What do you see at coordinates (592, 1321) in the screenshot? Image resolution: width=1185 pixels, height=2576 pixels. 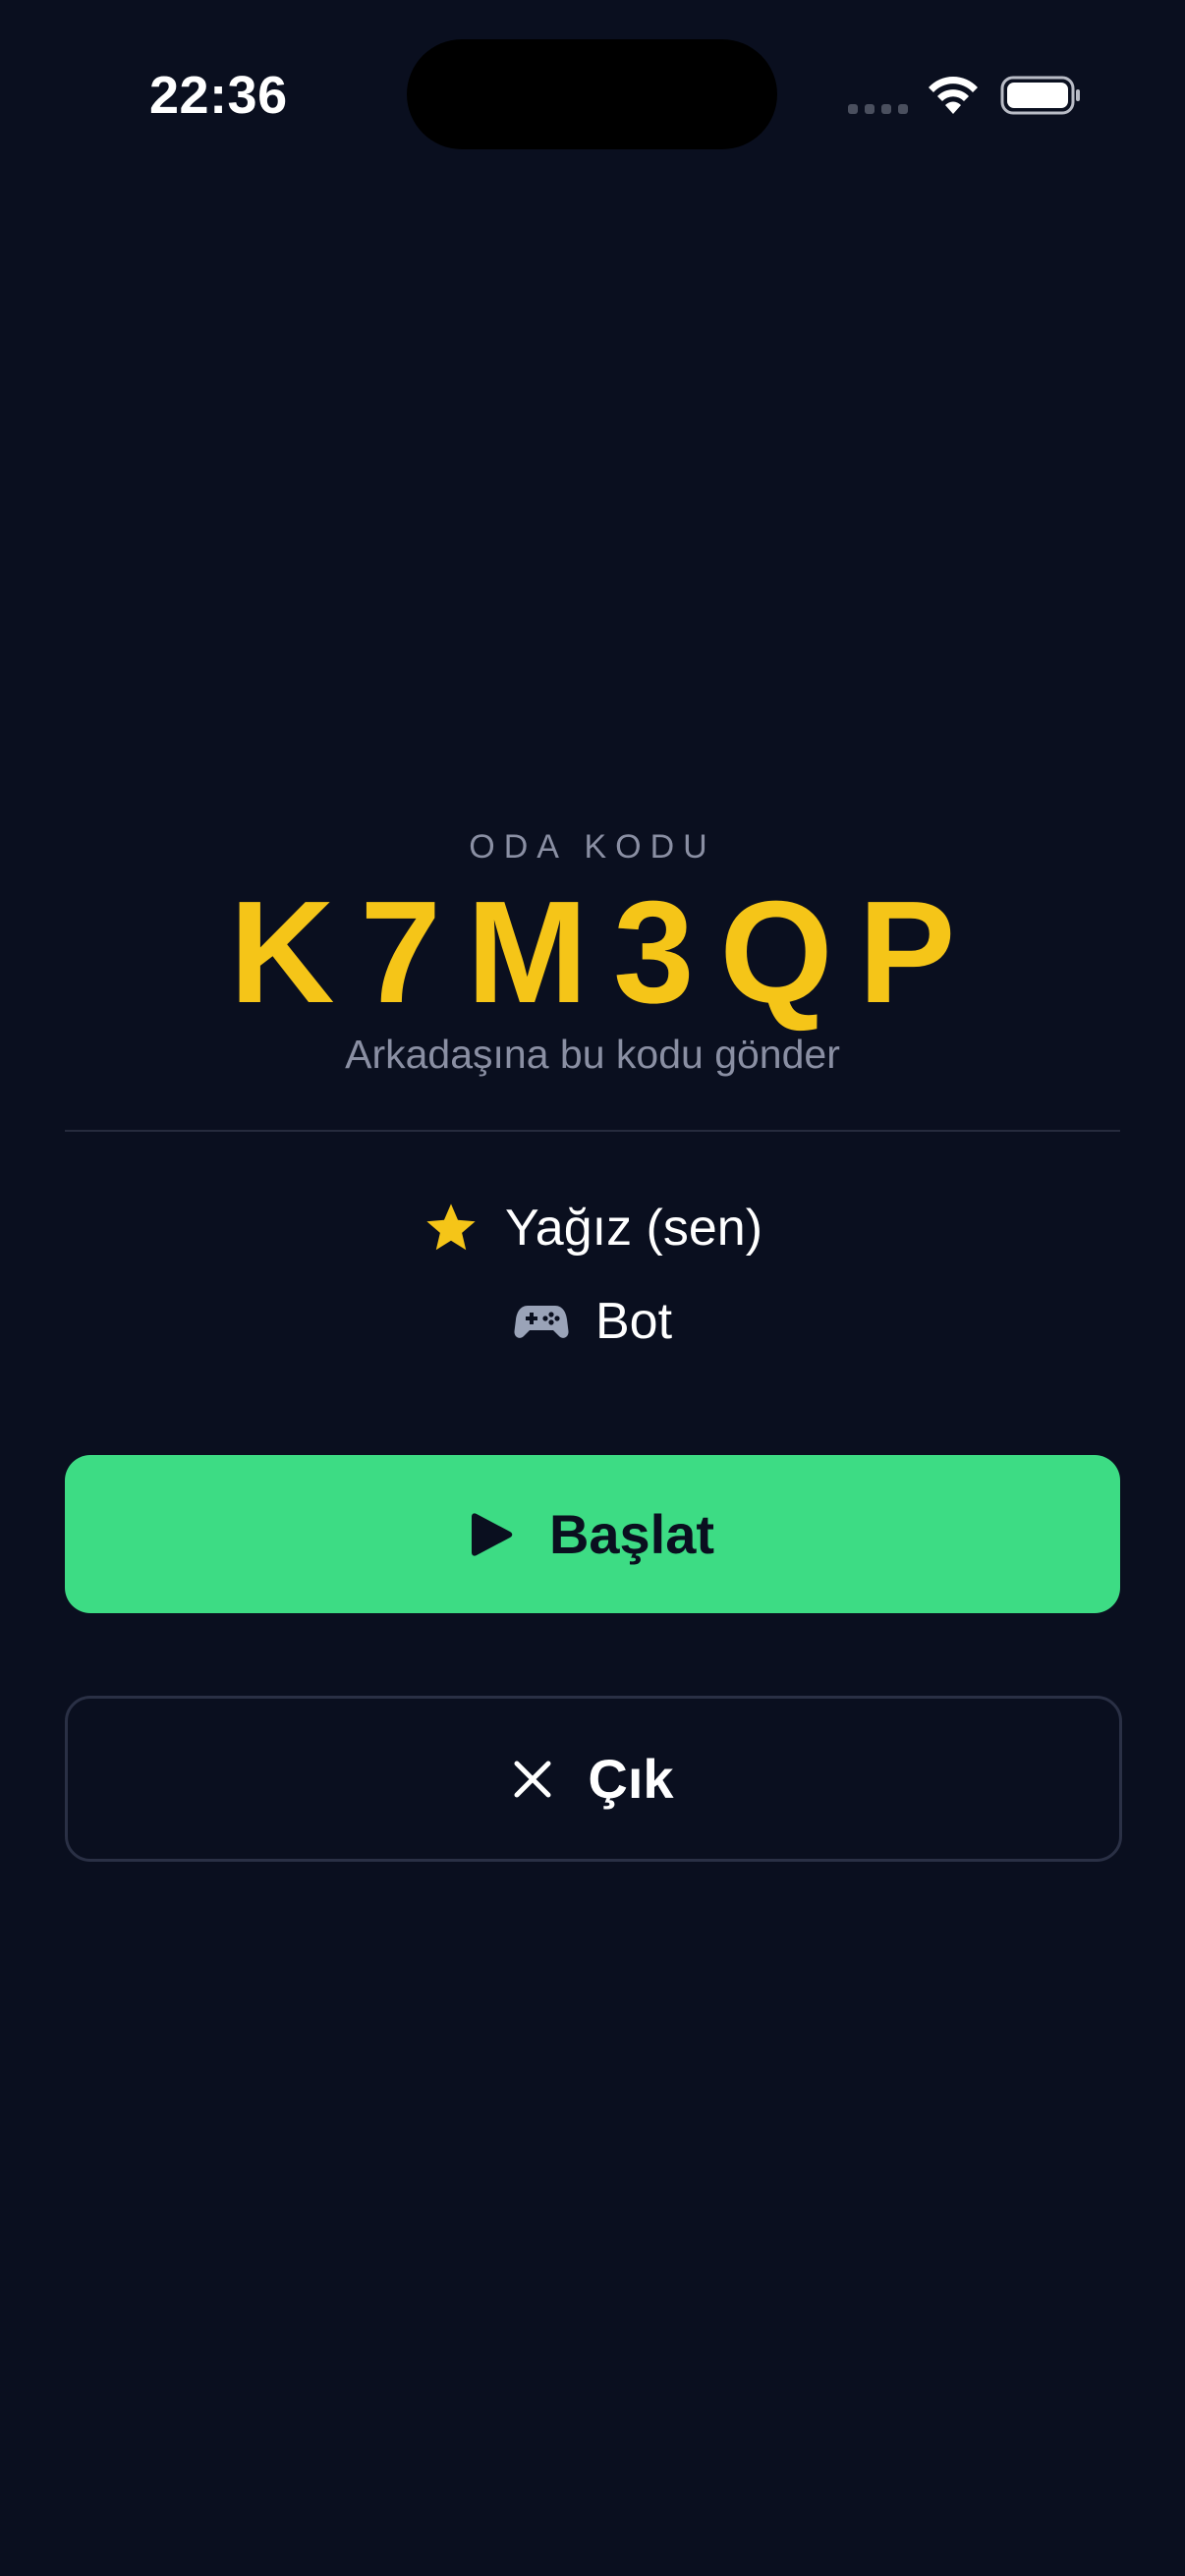 I see `player-list-item: Bot` at bounding box center [592, 1321].